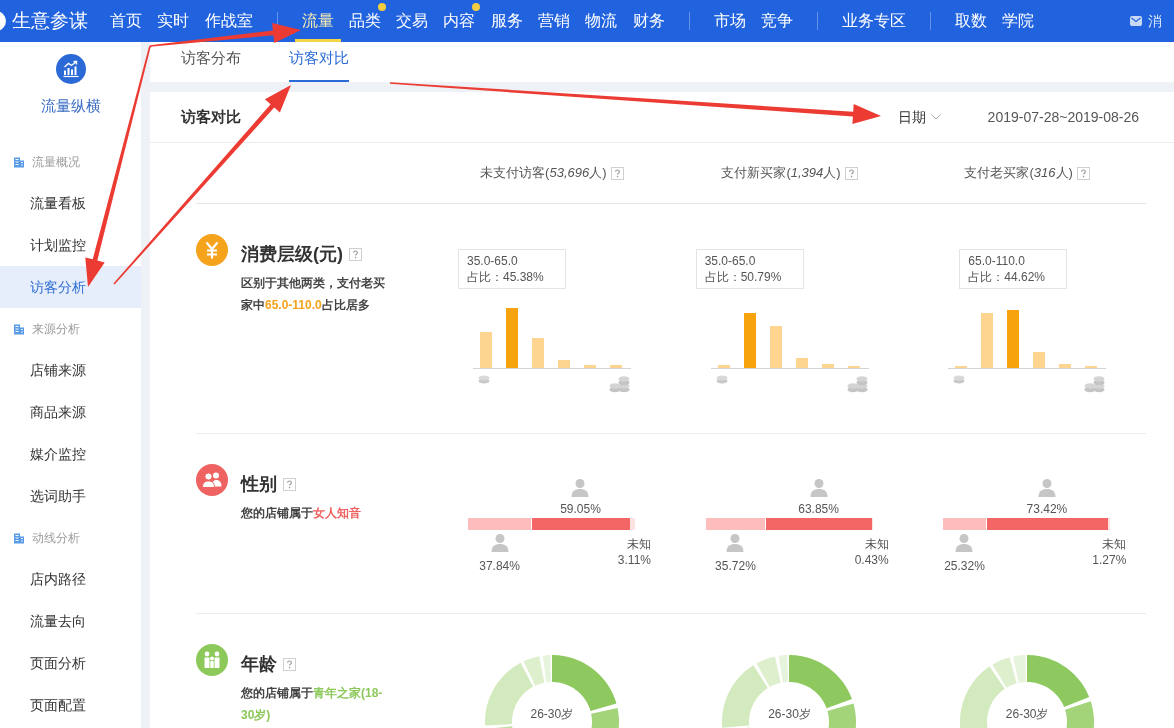 The height and width of the screenshot is (728, 1174). I want to click on section-summary: 您的店铺属于青年之家(18-30岁), so click(312, 704).